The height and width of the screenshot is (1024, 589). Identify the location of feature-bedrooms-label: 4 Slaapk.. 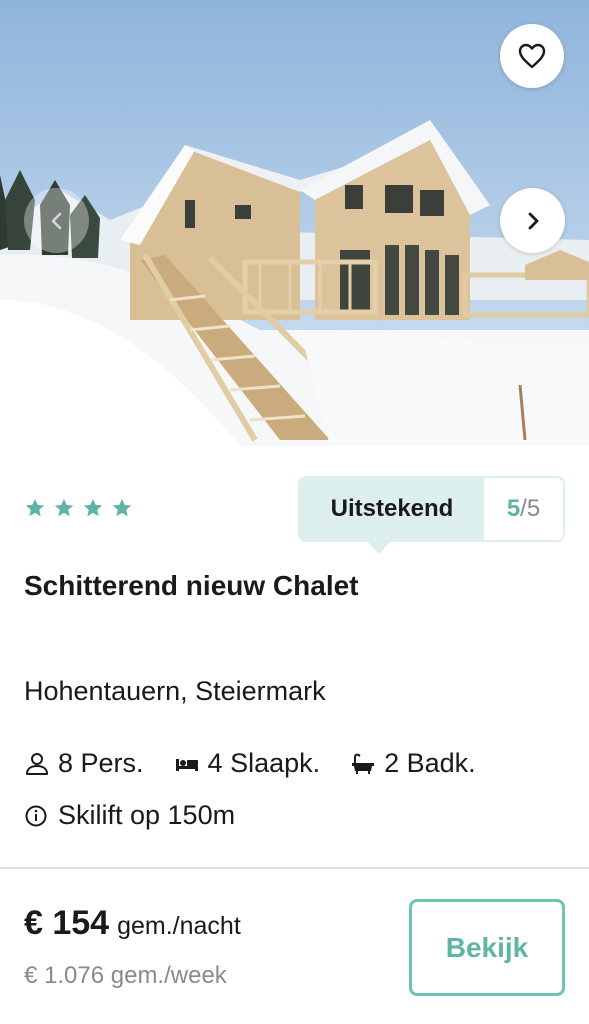
(264, 763).